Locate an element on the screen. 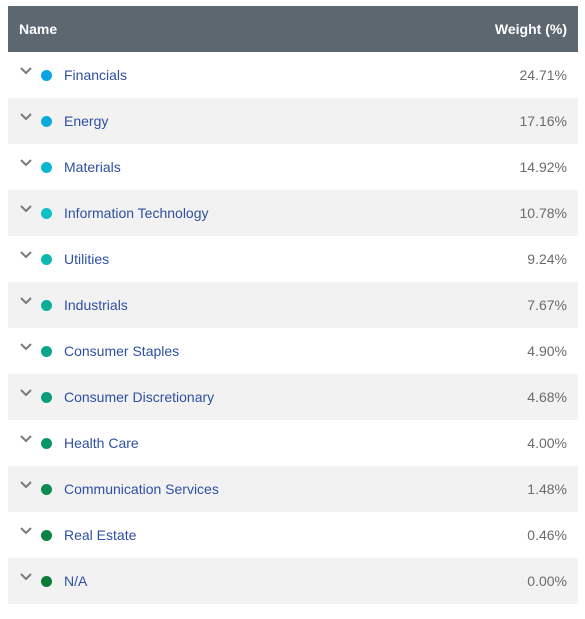 Image resolution: width=585 pixels, height=619 pixels. sector-weight: 10.78% is located at coordinates (543, 213).